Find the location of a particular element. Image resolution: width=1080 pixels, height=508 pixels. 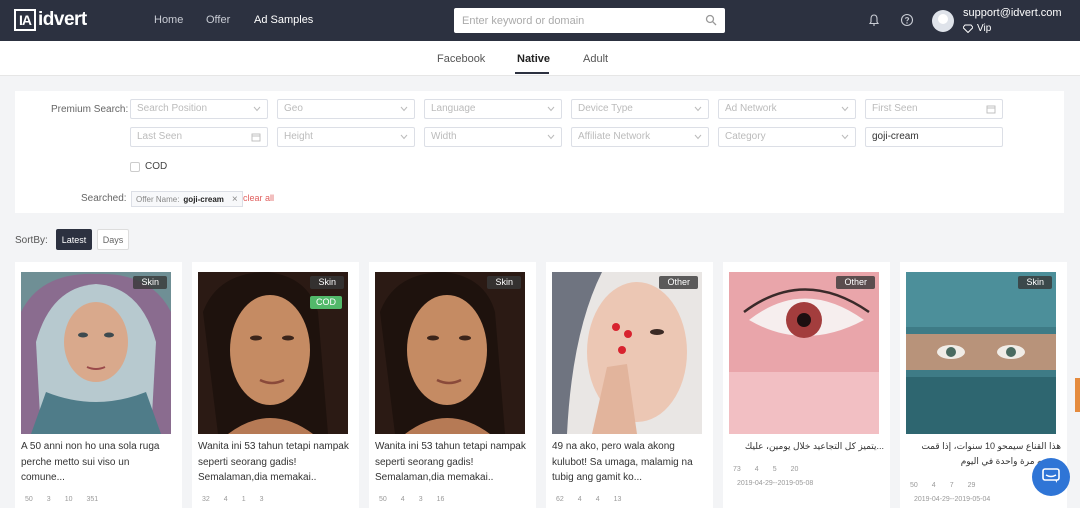

tab-facebook: Facebook is located at coordinates (461, 59).